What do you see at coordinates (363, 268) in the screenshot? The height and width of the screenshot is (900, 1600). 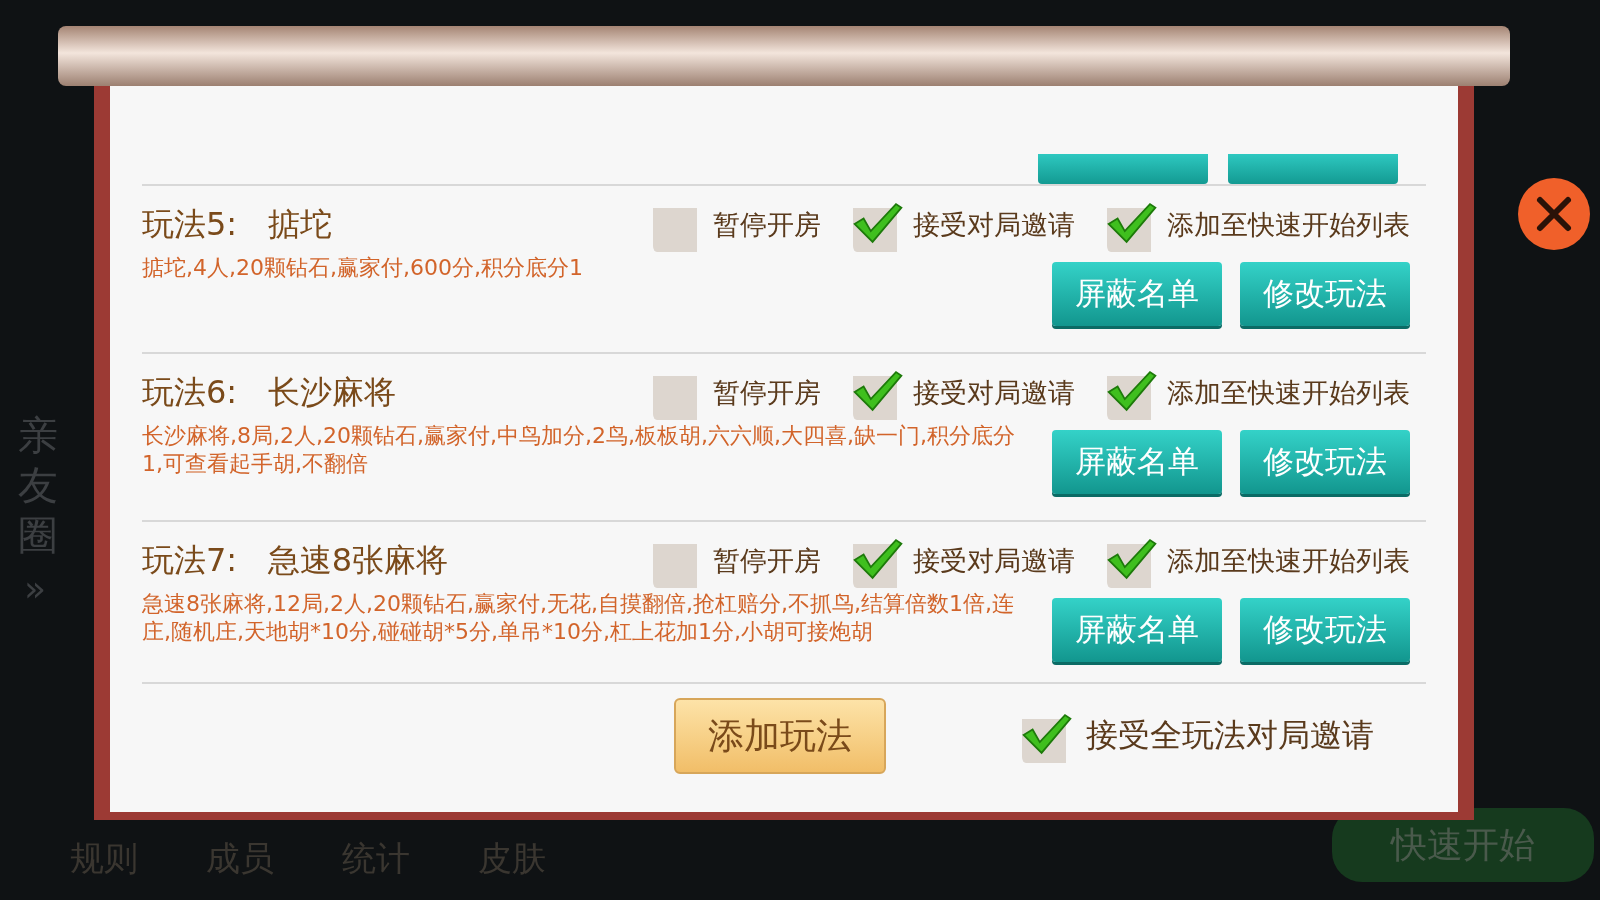 I see `mode-description: 掂坨,4人,20颗钻石,赢家付,600分,积分底分1` at bounding box center [363, 268].